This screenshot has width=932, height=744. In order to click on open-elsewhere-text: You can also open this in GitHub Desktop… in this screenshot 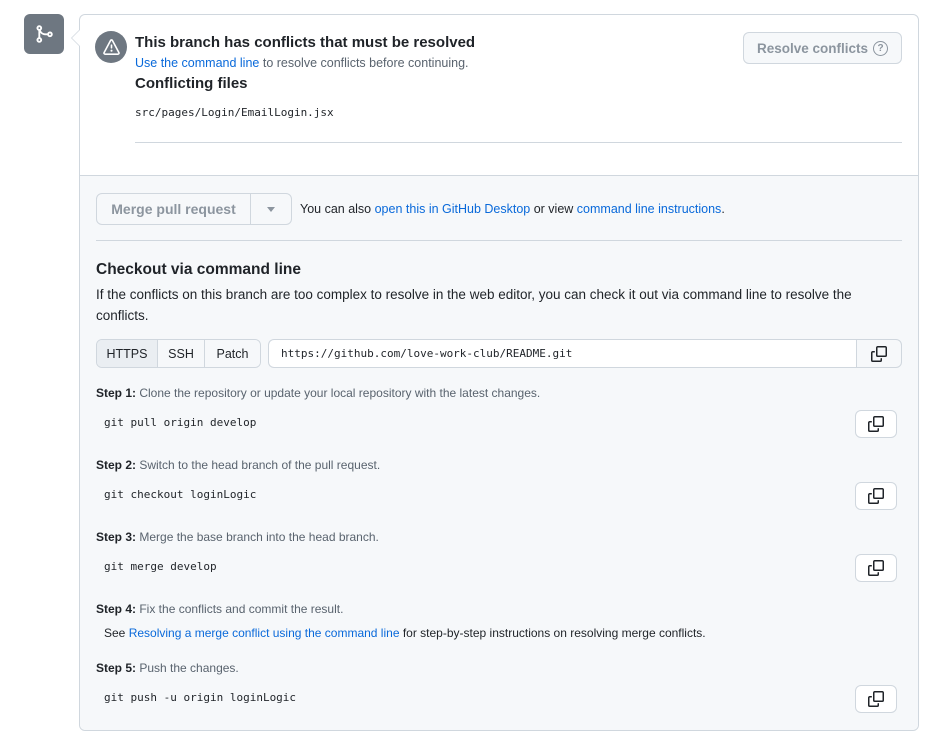, I will do `click(512, 209)`.